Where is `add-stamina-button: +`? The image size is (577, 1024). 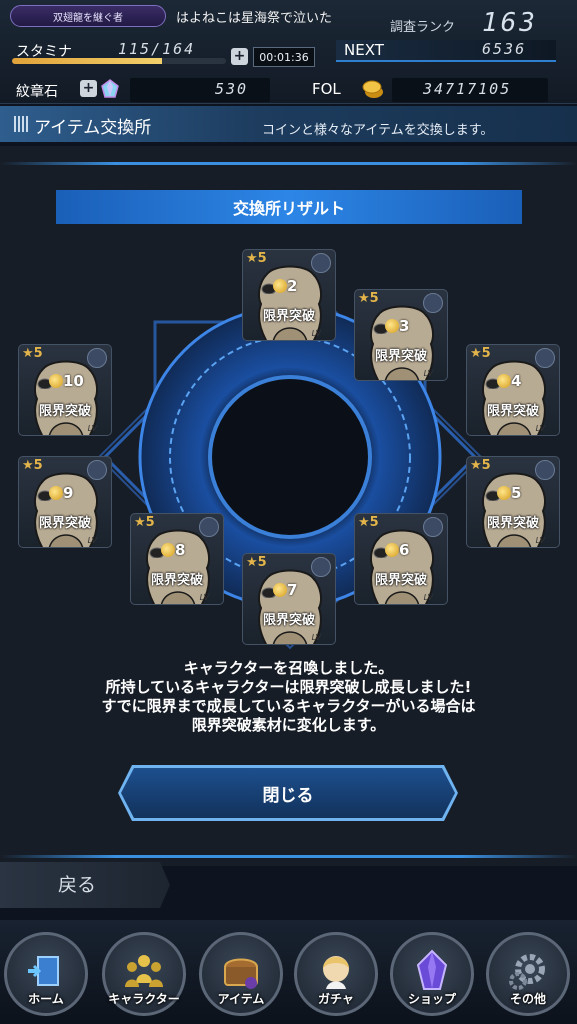 add-stamina-button: + is located at coordinates (239, 56).